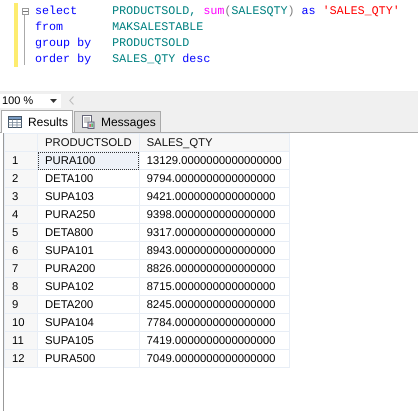  I want to click on column-header: SALES_QTY, so click(214, 143).